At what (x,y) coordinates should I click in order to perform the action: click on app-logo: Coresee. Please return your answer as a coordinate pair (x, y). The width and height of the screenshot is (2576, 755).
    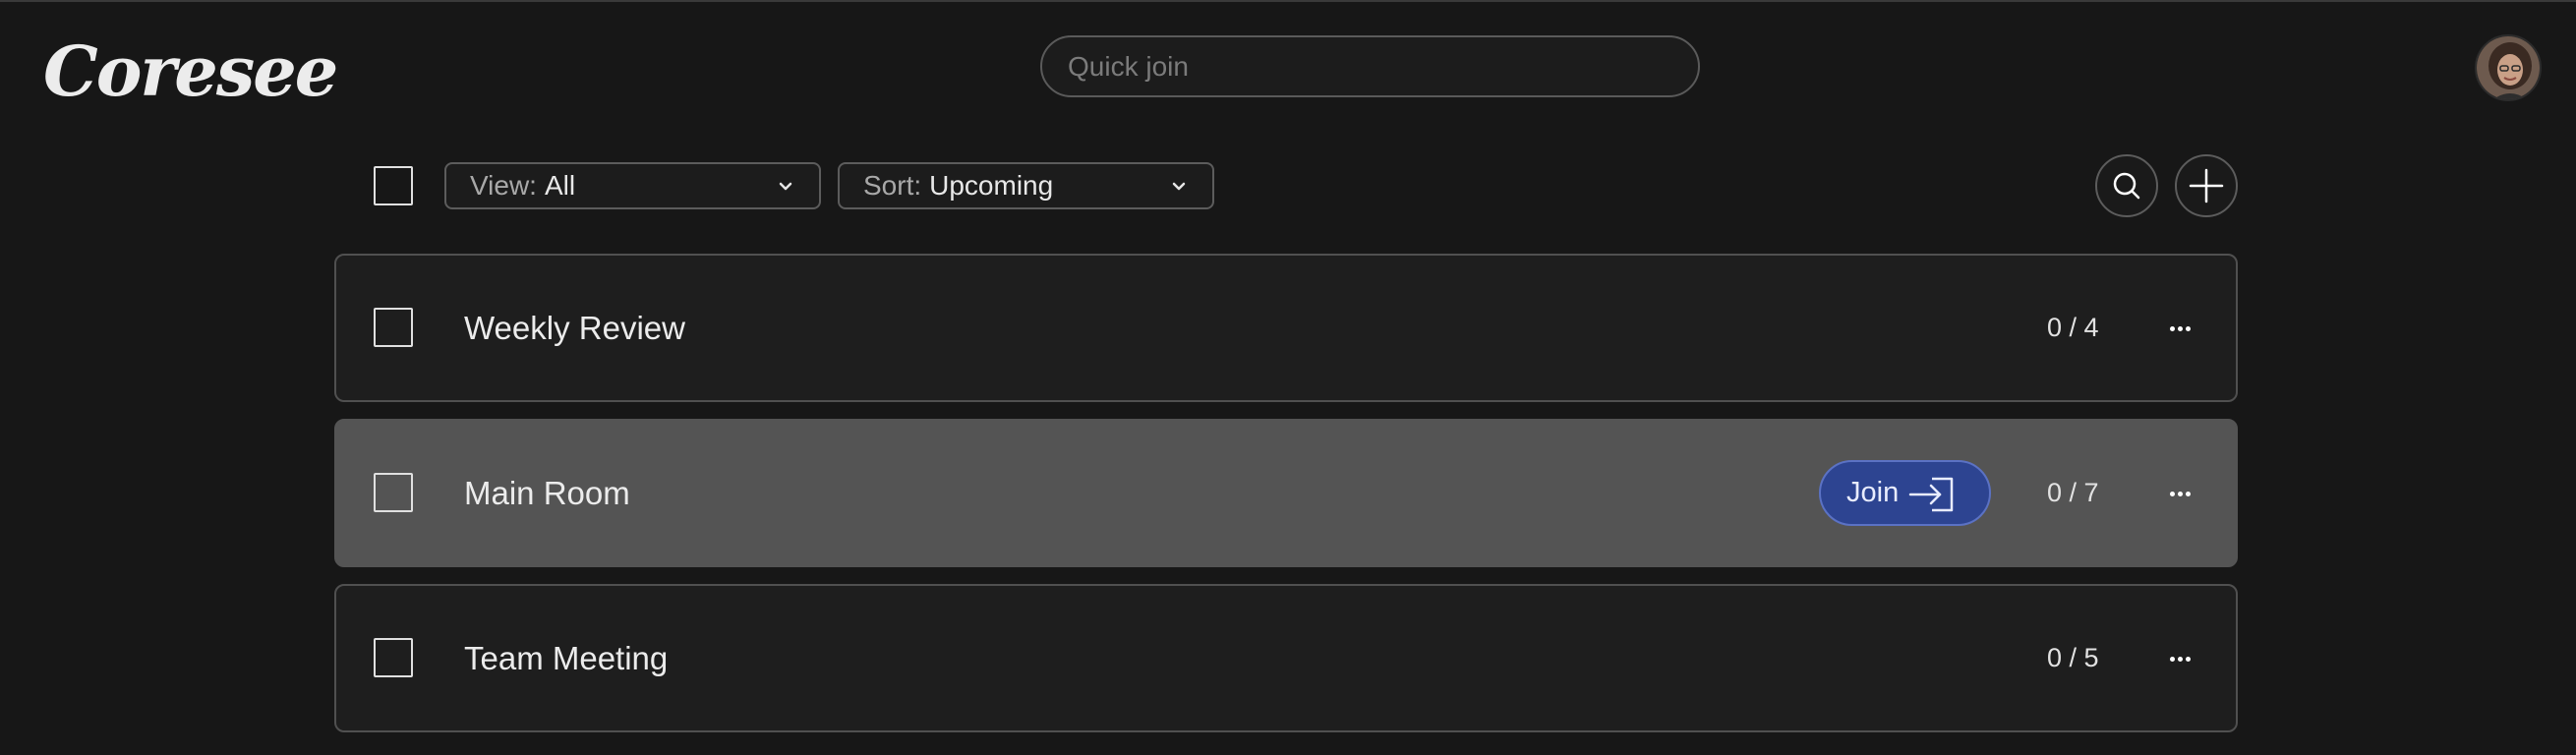
    Looking at the image, I should click on (190, 72).